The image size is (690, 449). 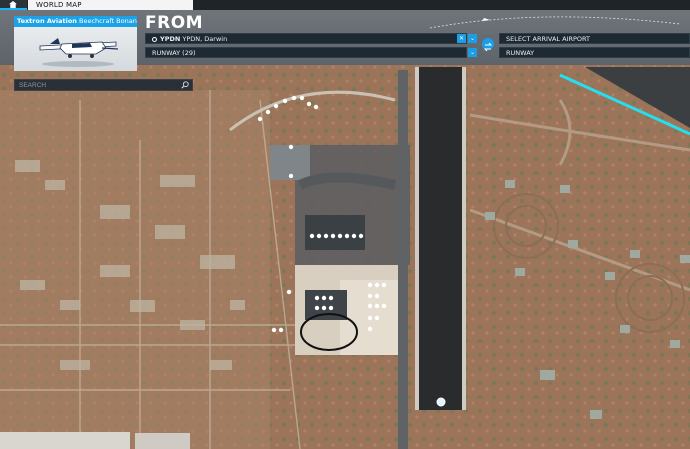 I want to click on map-search-box, so click(x=103, y=85).